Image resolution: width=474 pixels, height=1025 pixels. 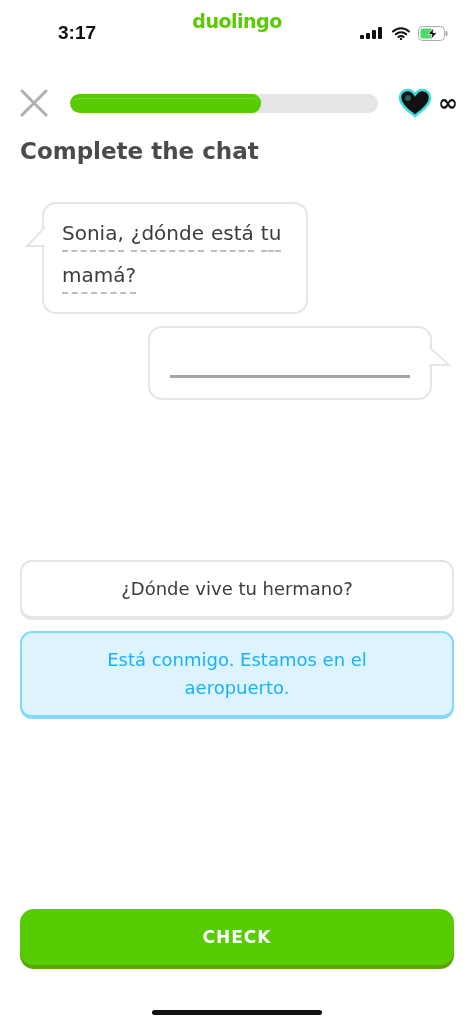 What do you see at coordinates (167, 235) in the screenshot?
I see `hint-word: ¿dónde` at bounding box center [167, 235].